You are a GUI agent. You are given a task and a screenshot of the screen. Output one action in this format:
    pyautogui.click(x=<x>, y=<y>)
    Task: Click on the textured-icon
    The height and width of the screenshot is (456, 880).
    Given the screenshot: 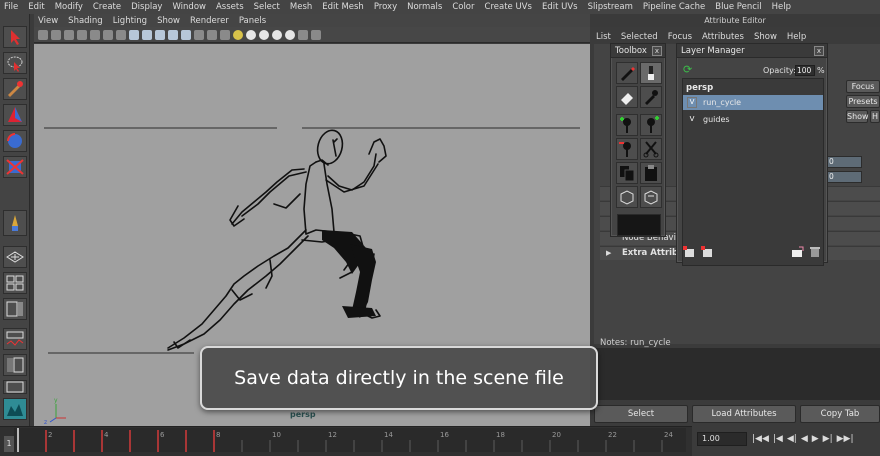 What is the action you would take?
    pyautogui.click(x=160, y=34)
    